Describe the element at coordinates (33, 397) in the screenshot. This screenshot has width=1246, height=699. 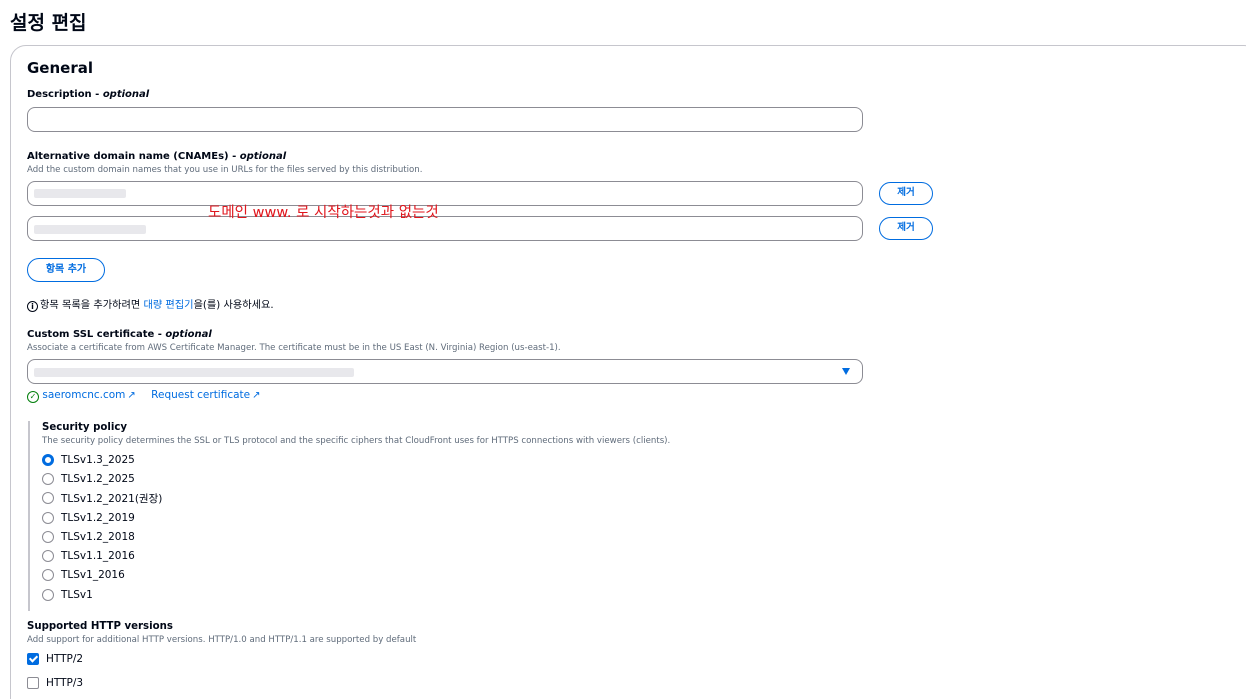
I see `check-circle-icon: ✓` at that location.